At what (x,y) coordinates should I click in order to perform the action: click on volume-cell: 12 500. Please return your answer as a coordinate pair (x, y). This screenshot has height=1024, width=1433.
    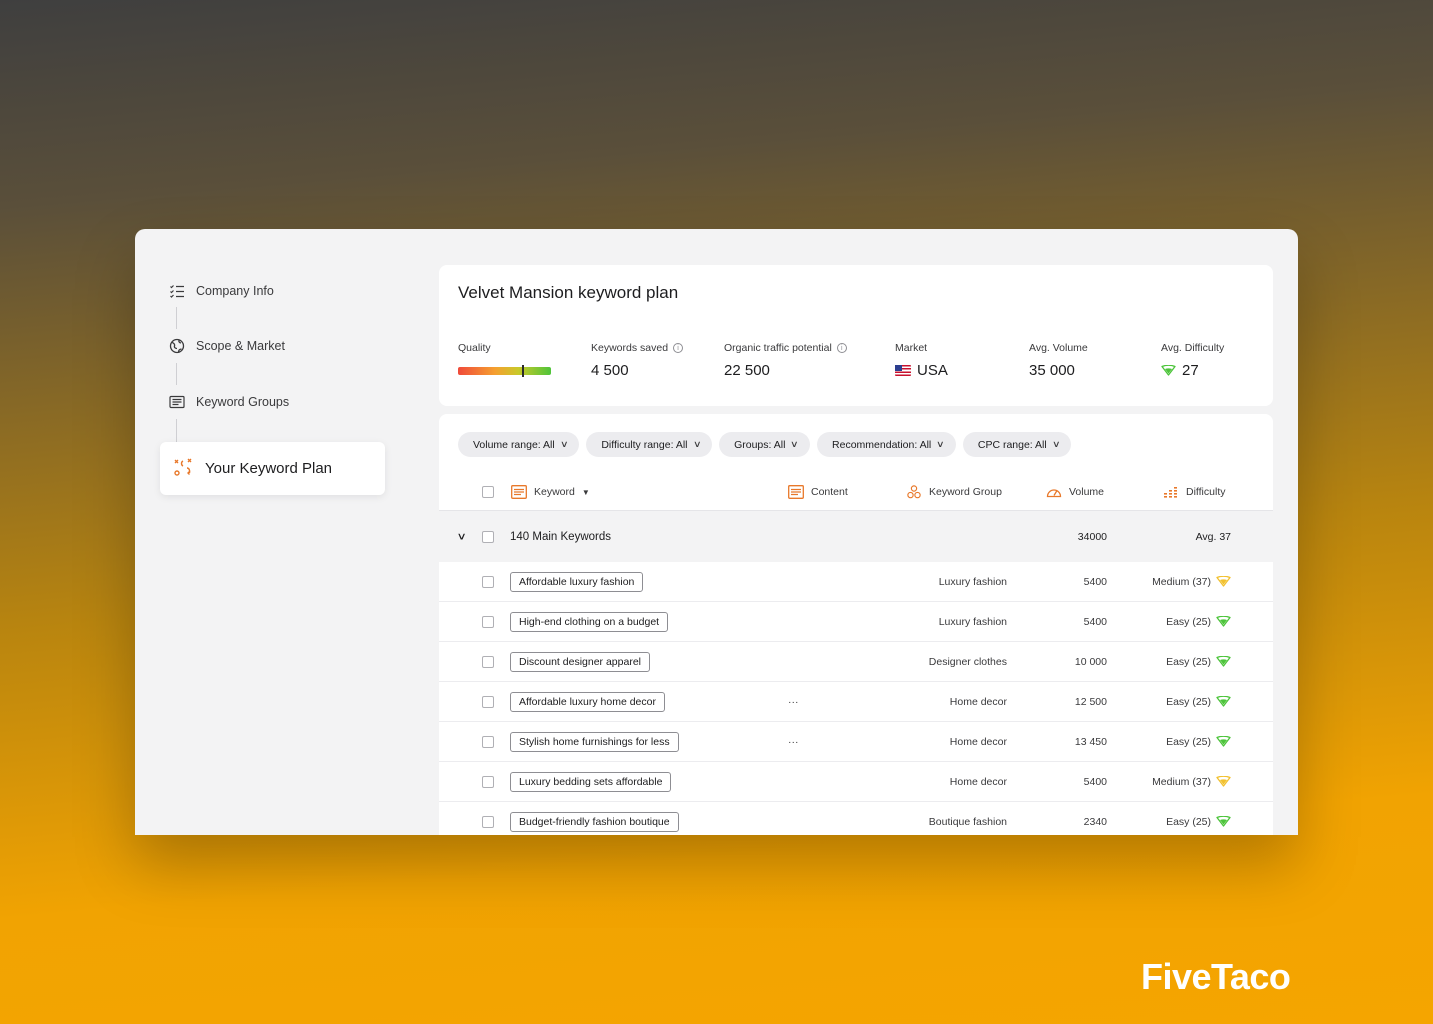
    Looking at the image, I should click on (1090, 701).